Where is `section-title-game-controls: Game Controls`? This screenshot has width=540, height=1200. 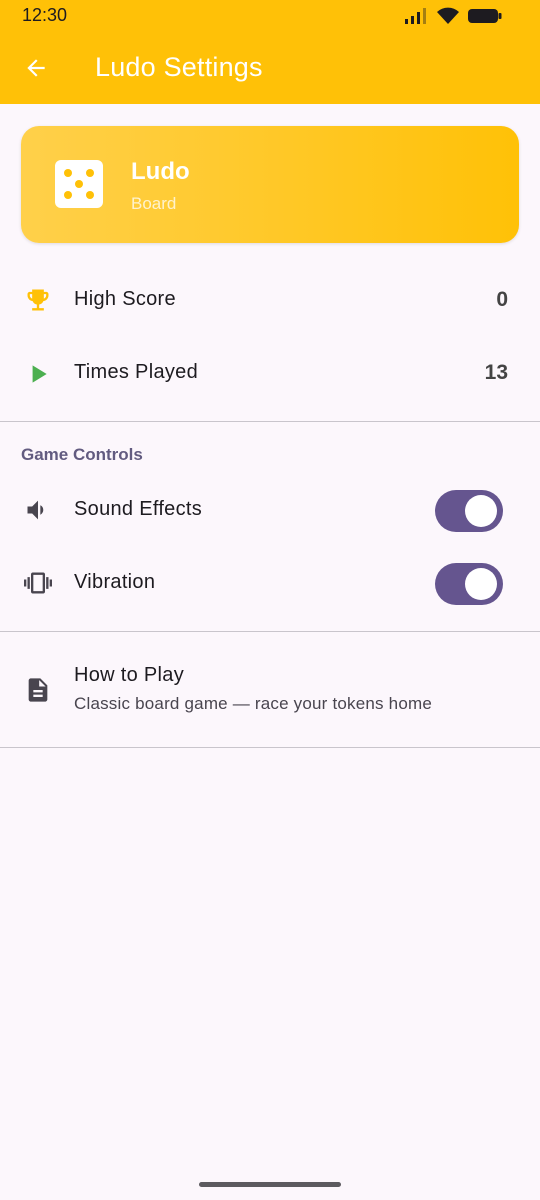
section-title-game-controls: Game Controls is located at coordinates (82, 454).